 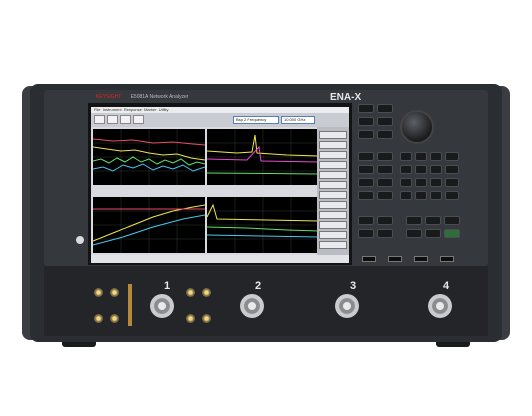 What do you see at coordinates (353, 286) in the screenshot?
I see `port-label-3: 3` at bounding box center [353, 286].